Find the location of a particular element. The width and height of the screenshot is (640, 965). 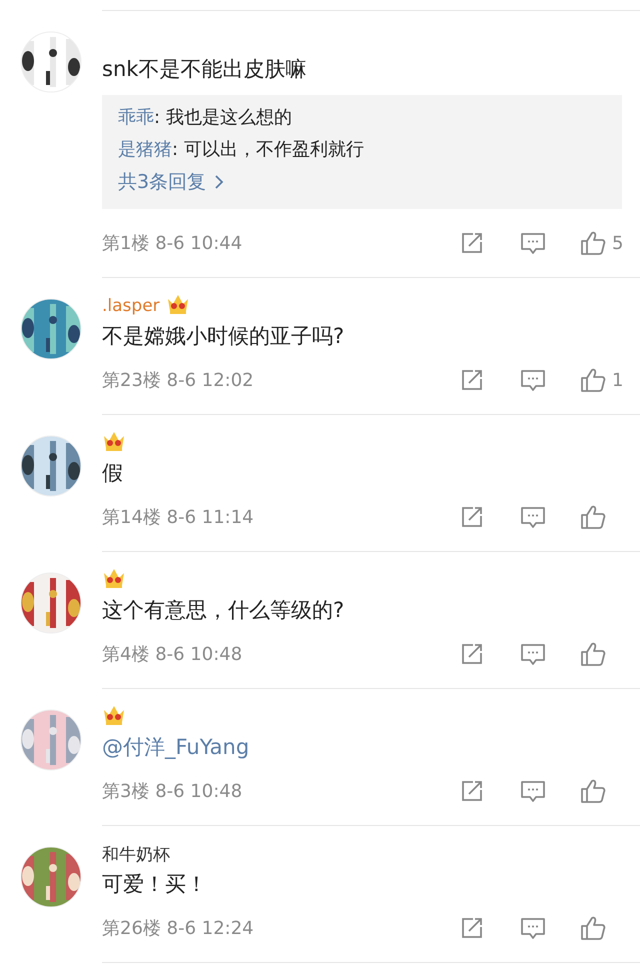

like-count: 5 is located at coordinates (618, 243).